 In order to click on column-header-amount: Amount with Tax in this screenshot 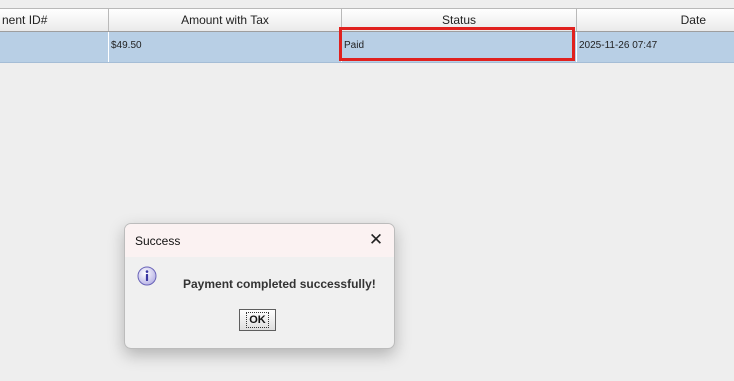, I will do `click(225, 20)`.